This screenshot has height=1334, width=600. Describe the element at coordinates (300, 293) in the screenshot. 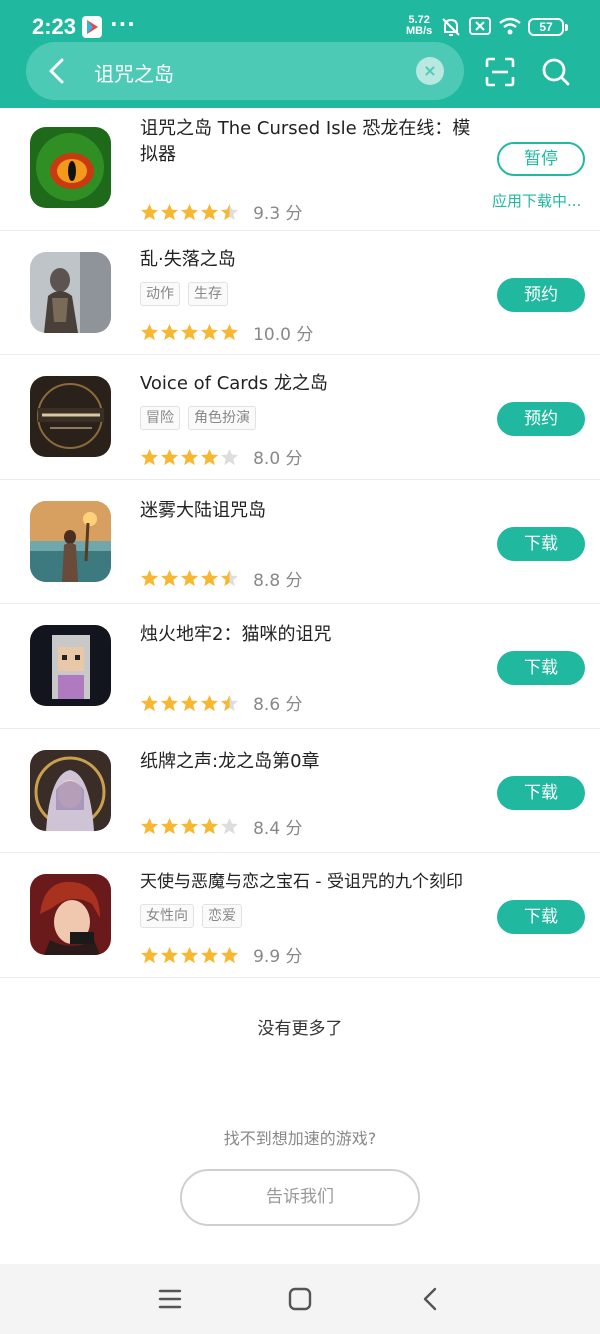

I see `list-item: 乱·失落之岛 动作 生存 10.0 分 预约` at that location.